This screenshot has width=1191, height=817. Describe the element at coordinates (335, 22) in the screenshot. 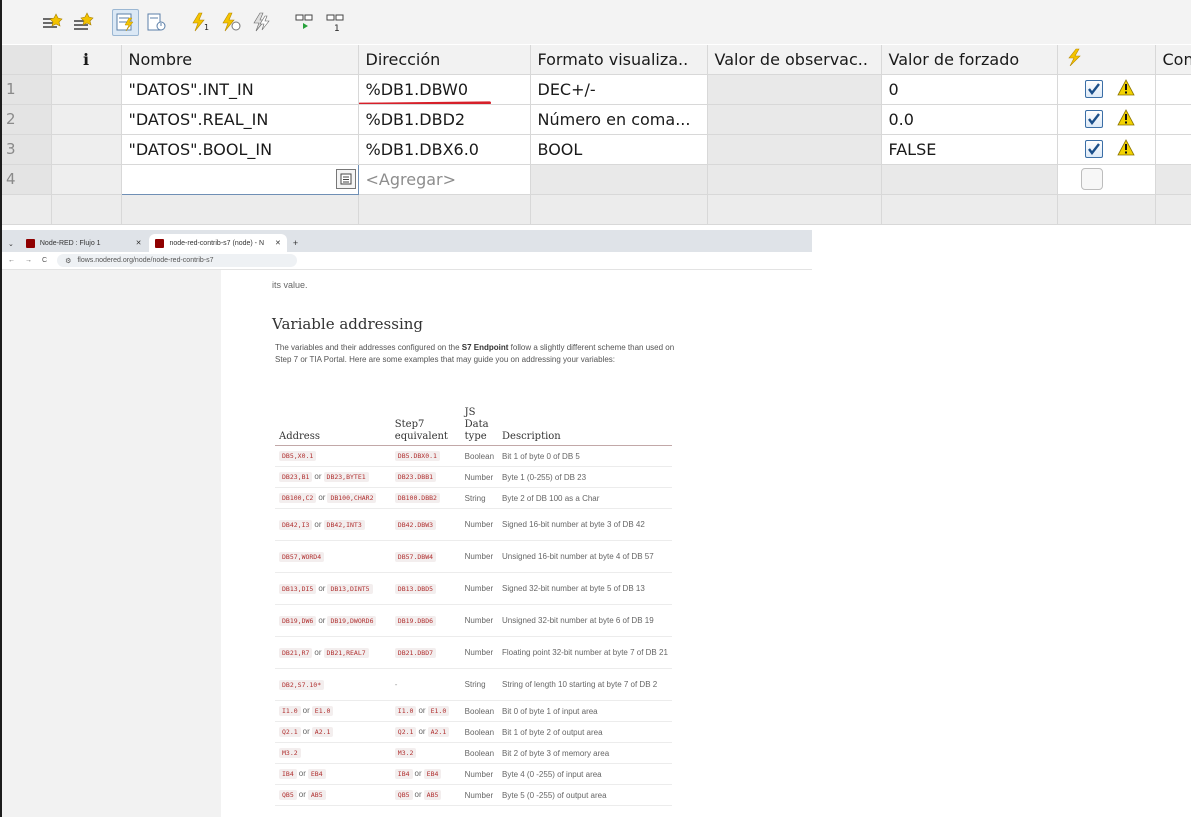

I see `connect-once-icon: 1` at that location.